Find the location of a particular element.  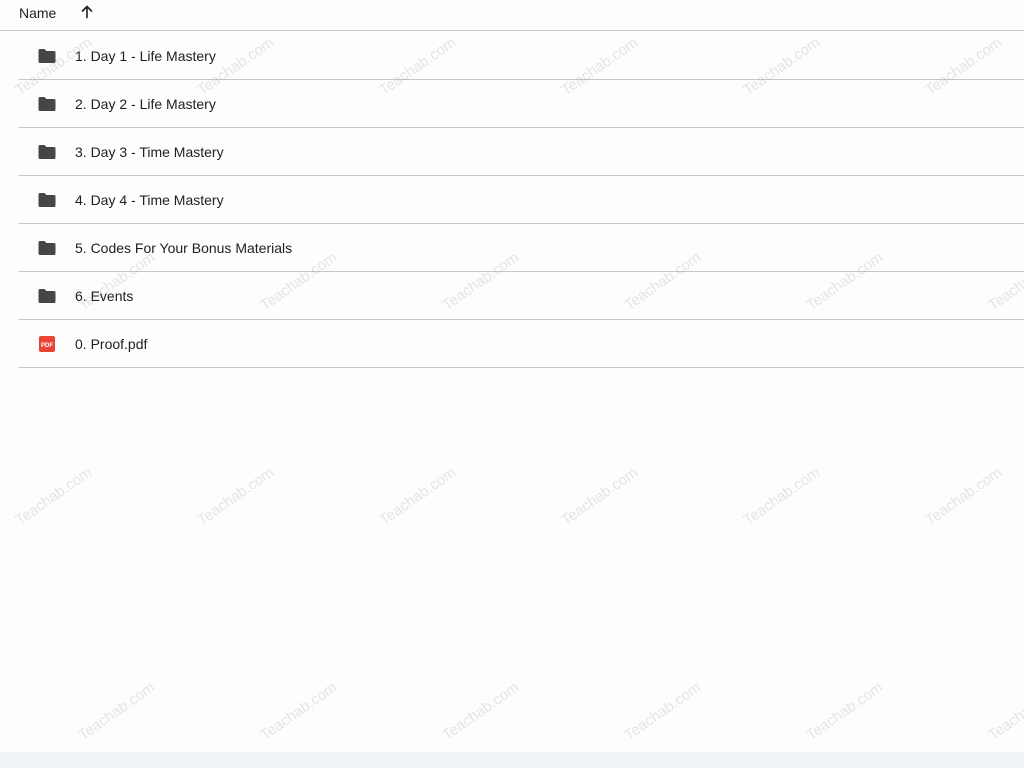

pdf-icon: PDF is located at coordinates (47, 344).